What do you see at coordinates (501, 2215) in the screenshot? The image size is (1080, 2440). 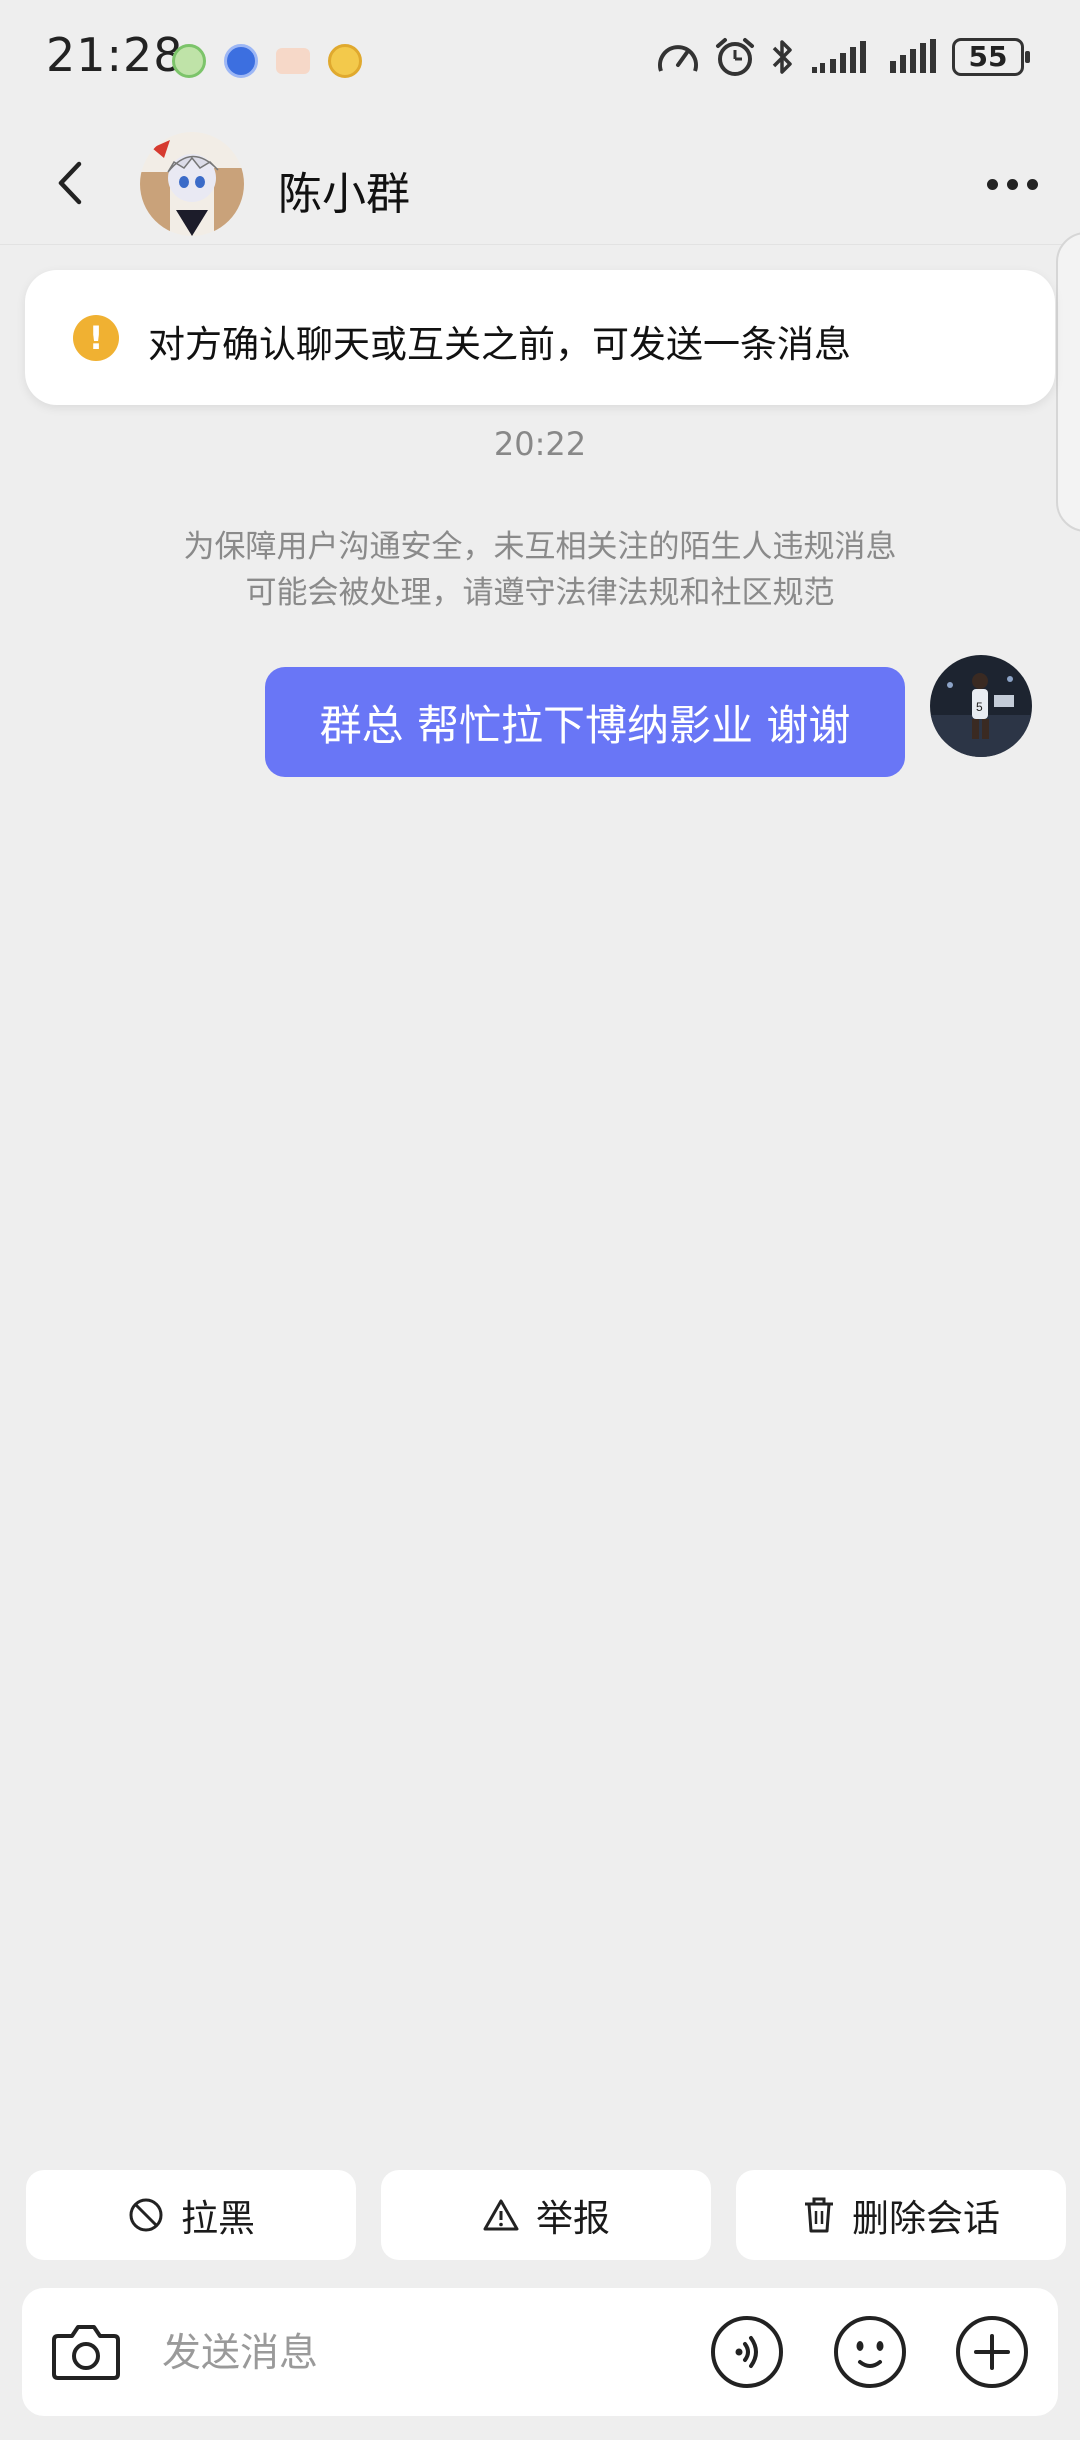 I see `warning-triangle-icon` at bounding box center [501, 2215].